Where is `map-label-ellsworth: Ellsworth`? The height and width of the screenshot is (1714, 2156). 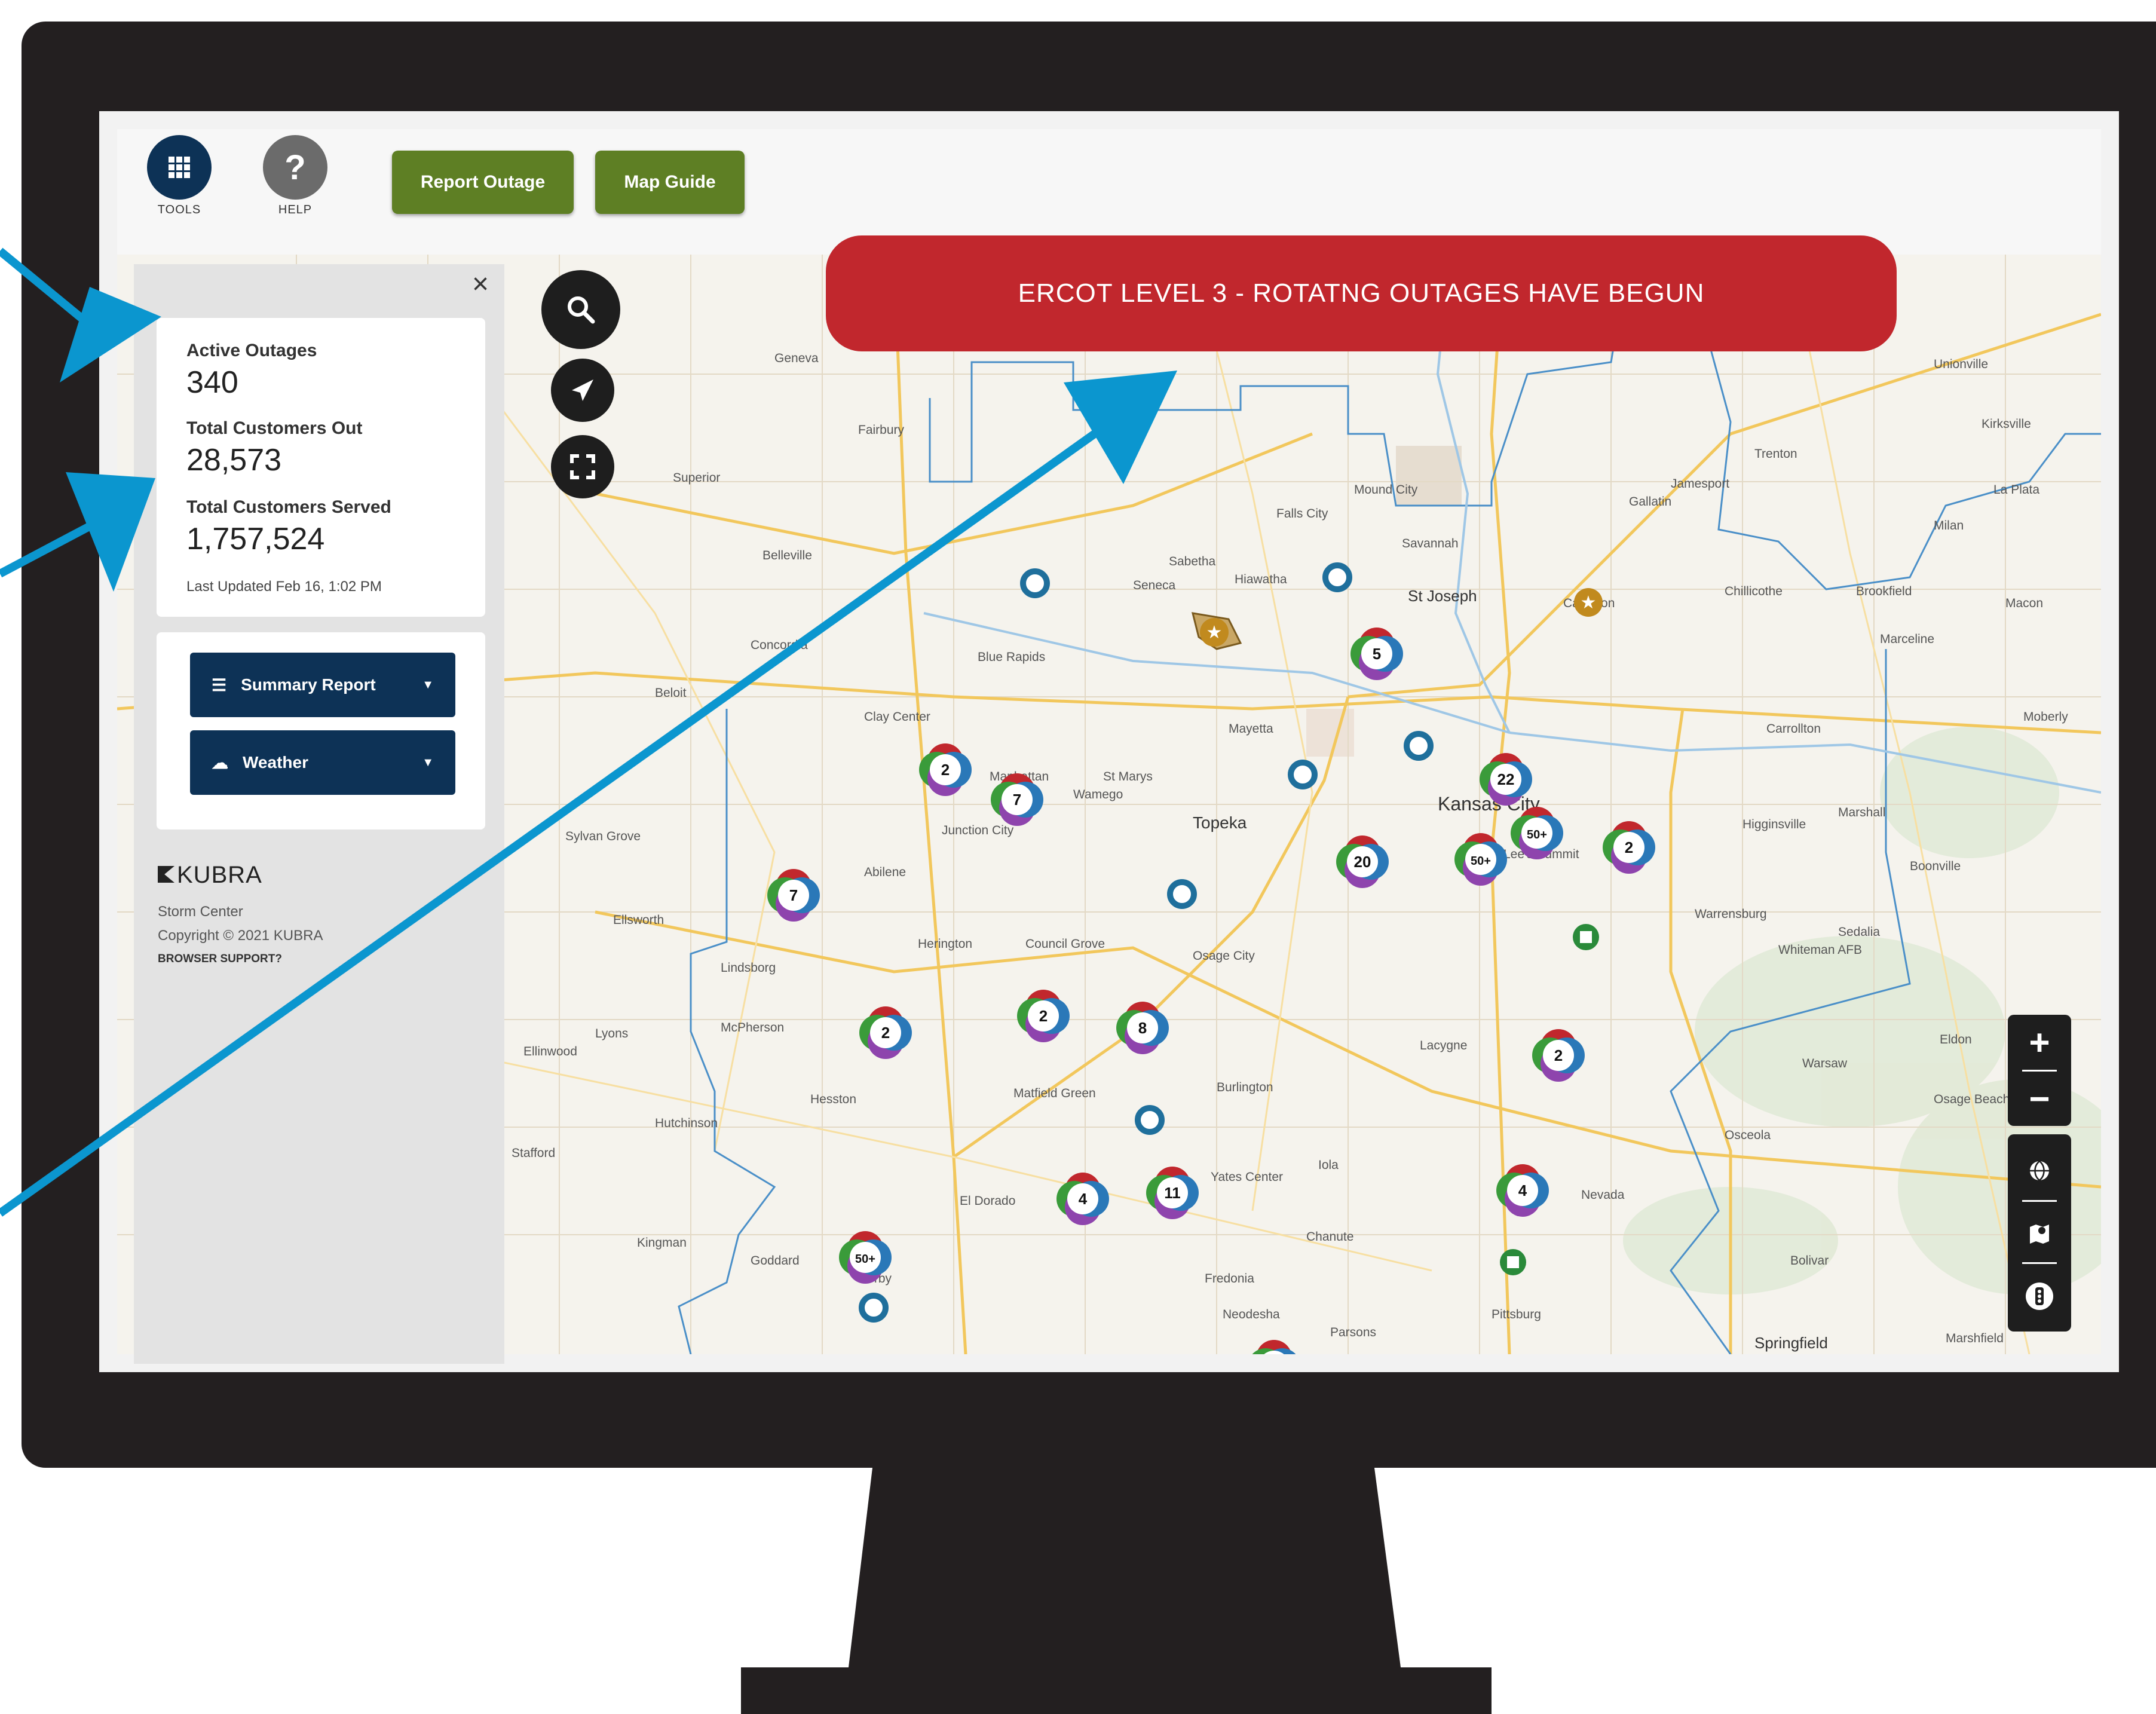 map-label-ellsworth: Ellsworth is located at coordinates (638, 920).